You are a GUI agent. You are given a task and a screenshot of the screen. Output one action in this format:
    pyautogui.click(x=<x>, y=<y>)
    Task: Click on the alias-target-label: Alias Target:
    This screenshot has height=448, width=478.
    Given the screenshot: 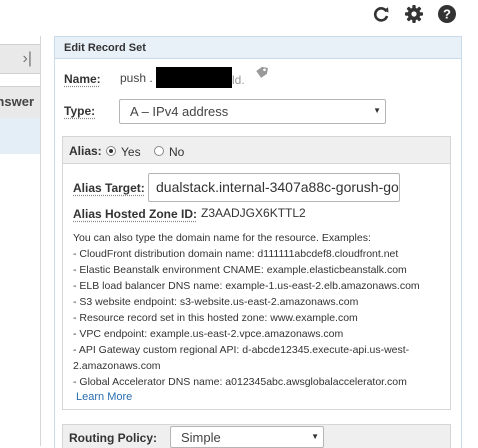 What is the action you would take?
    pyautogui.click(x=109, y=188)
    